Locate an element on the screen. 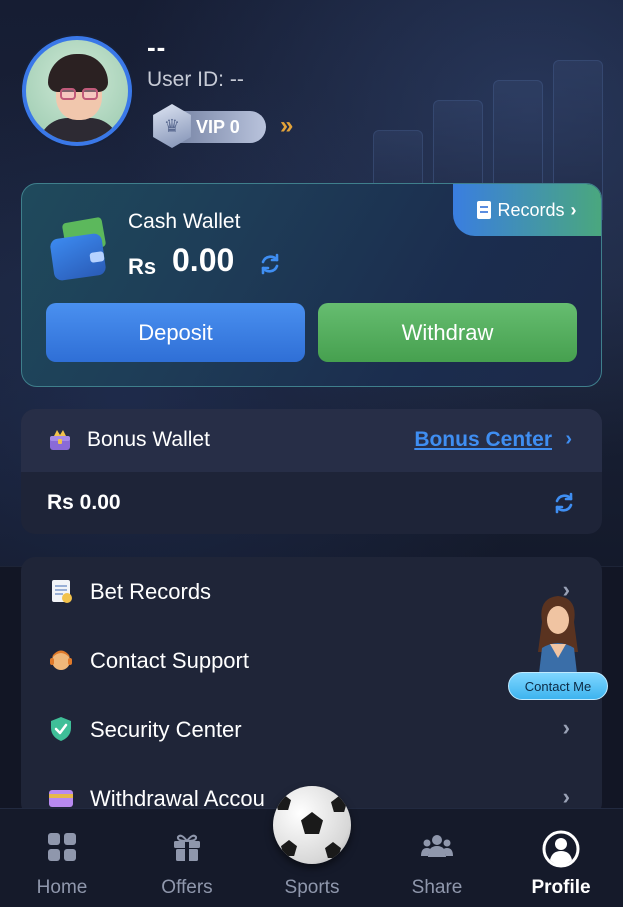 This screenshot has width=623, height=907. profile-icon is located at coordinates (561, 849).